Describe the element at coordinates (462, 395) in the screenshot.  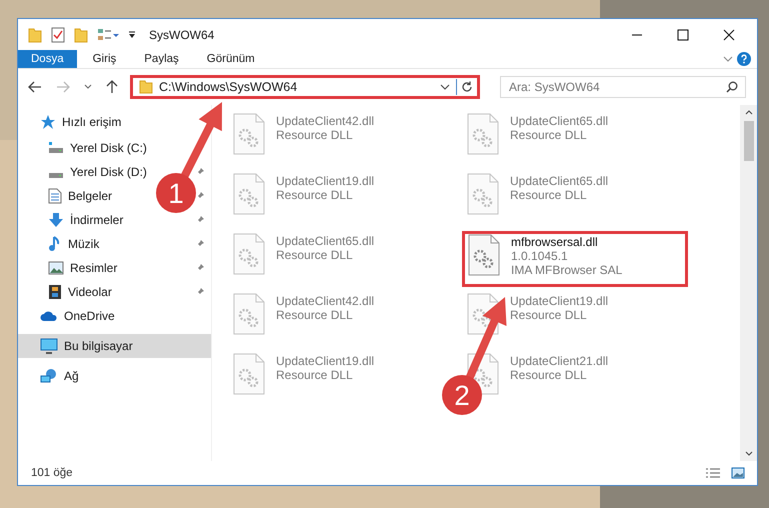
I see `step-badge: 2` at that location.